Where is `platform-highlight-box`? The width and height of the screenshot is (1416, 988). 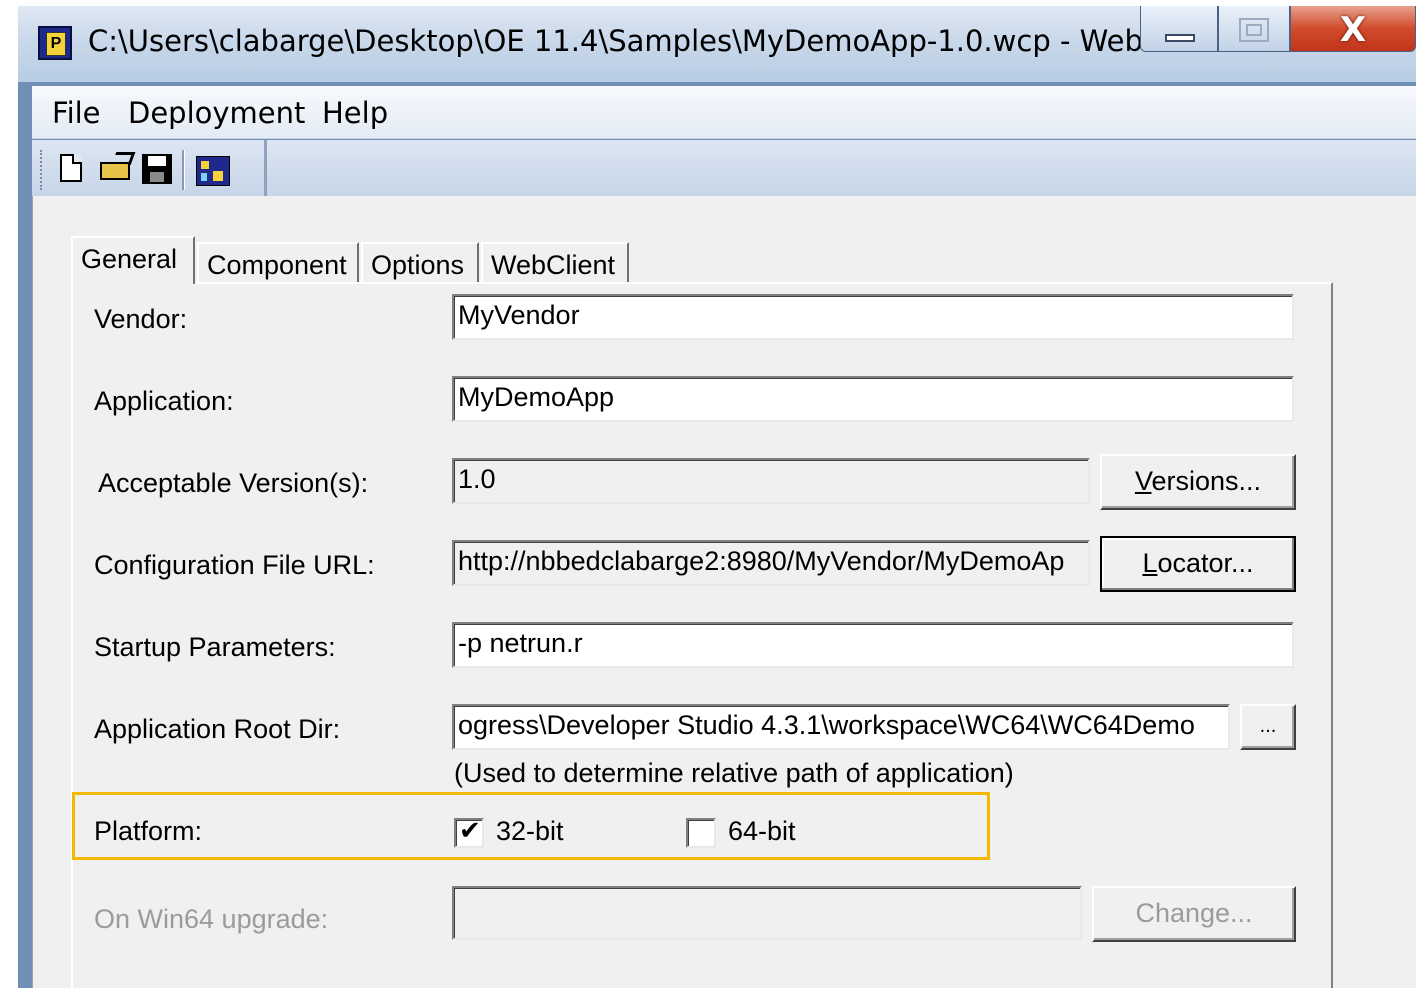 platform-highlight-box is located at coordinates (531, 826).